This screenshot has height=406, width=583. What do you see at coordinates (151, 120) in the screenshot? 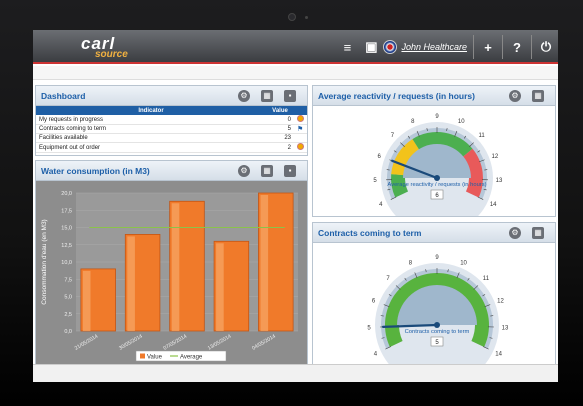
I see `row-label: My requests in progress` at bounding box center [151, 120].